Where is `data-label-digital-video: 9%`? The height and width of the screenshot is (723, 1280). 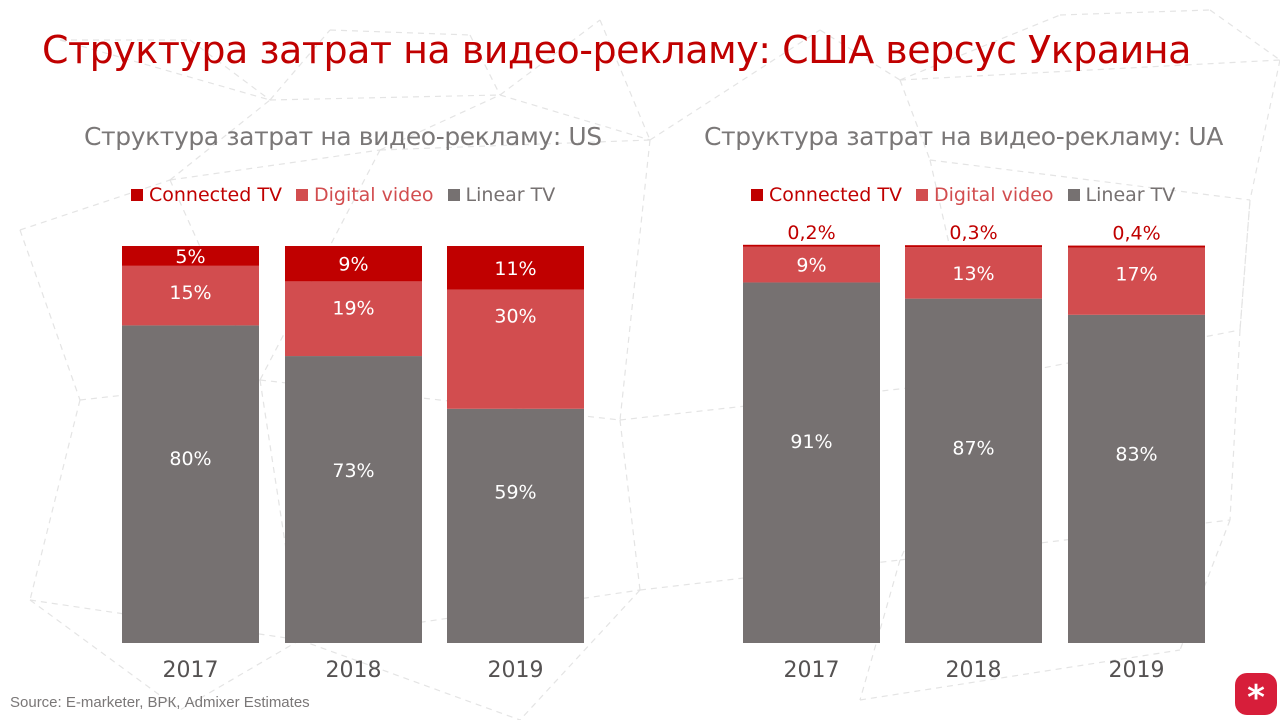 data-label-digital-video: 9% is located at coordinates (811, 266).